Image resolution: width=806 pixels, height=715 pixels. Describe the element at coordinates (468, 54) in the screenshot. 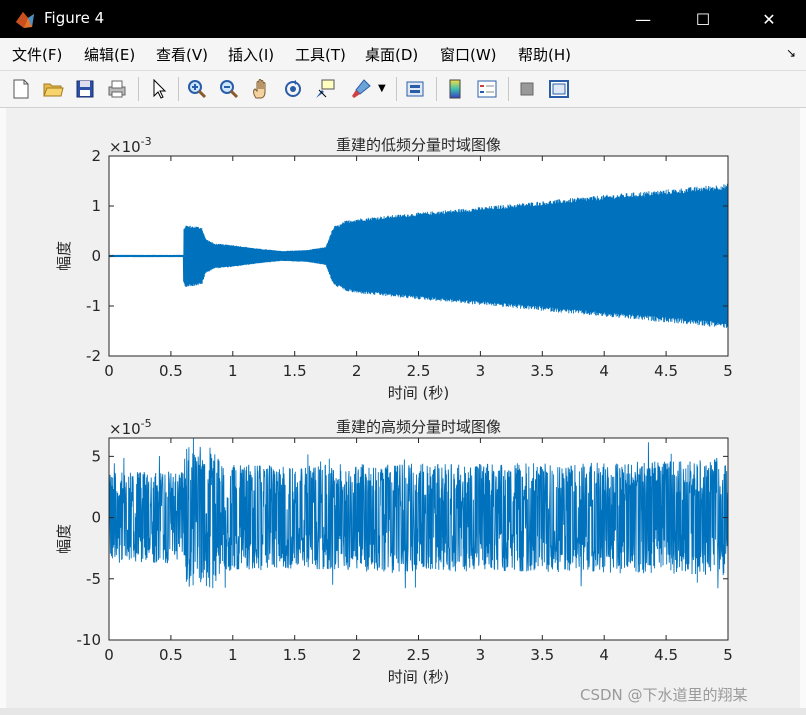

I see `menu-window: 窗口(W)` at that location.